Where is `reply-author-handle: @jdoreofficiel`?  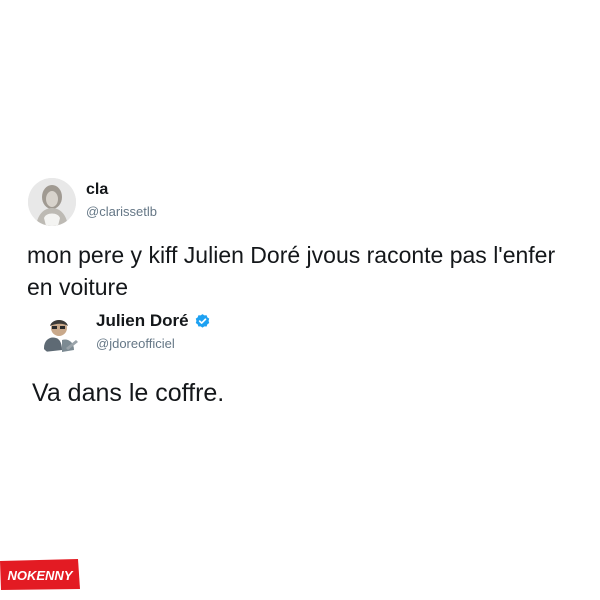 reply-author-handle: @jdoreofficiel is located at coordinates (135, 343).